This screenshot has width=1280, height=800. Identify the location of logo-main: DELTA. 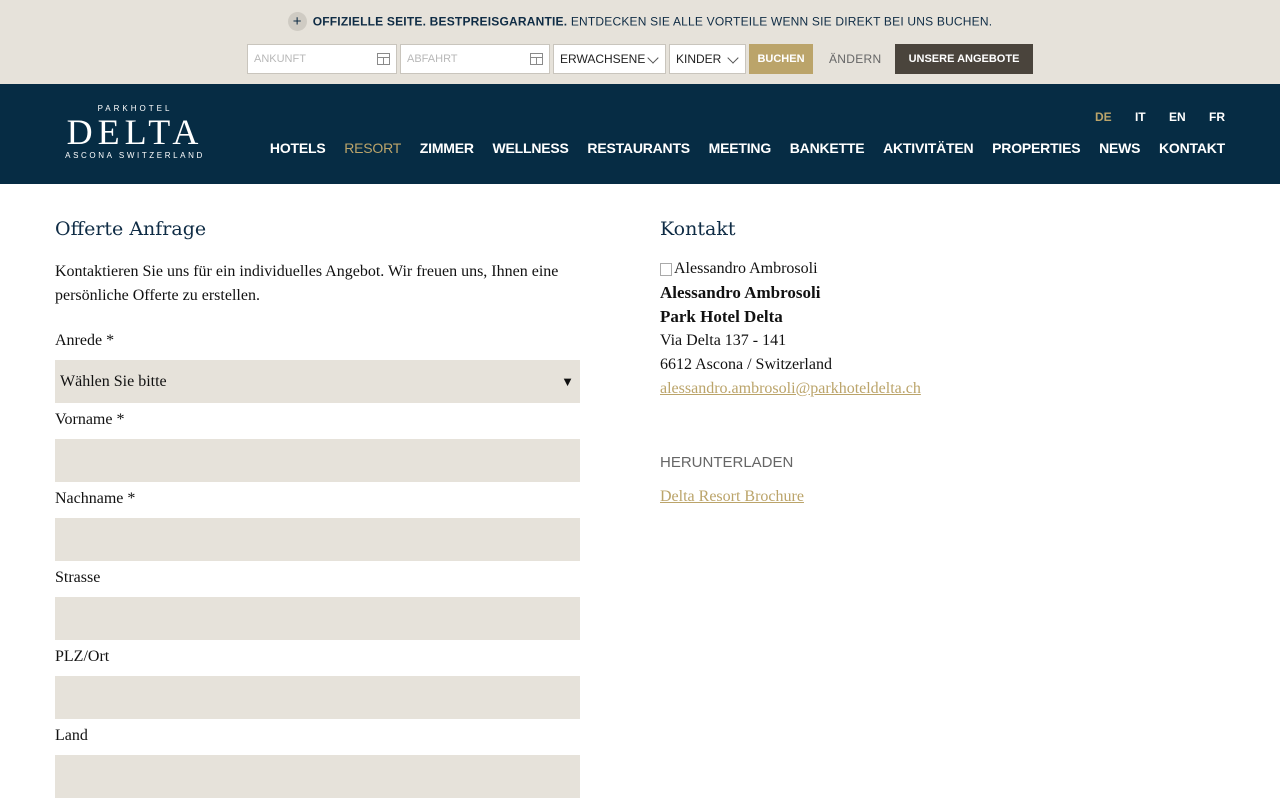
(135, 132).